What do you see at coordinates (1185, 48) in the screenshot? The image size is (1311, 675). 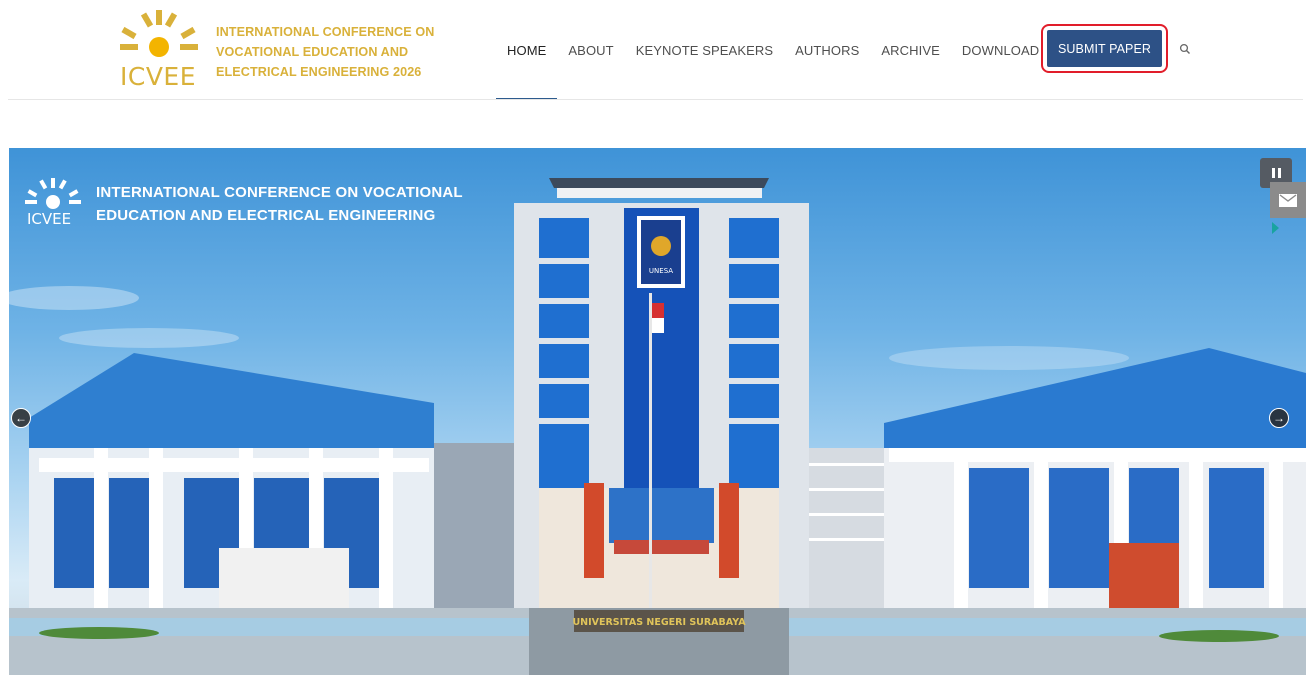 I see `search-icon` at bounding box center [1185, 48].